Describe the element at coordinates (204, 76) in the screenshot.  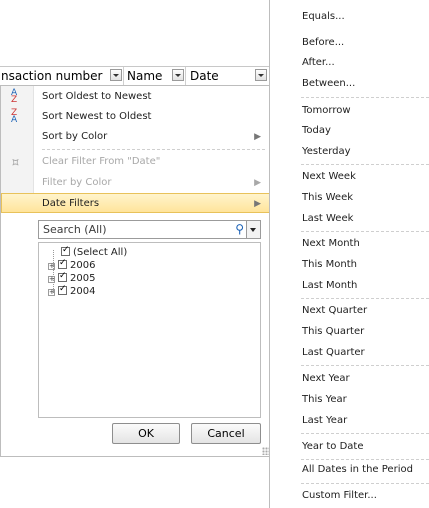
I see `header-date: Date` at that location.